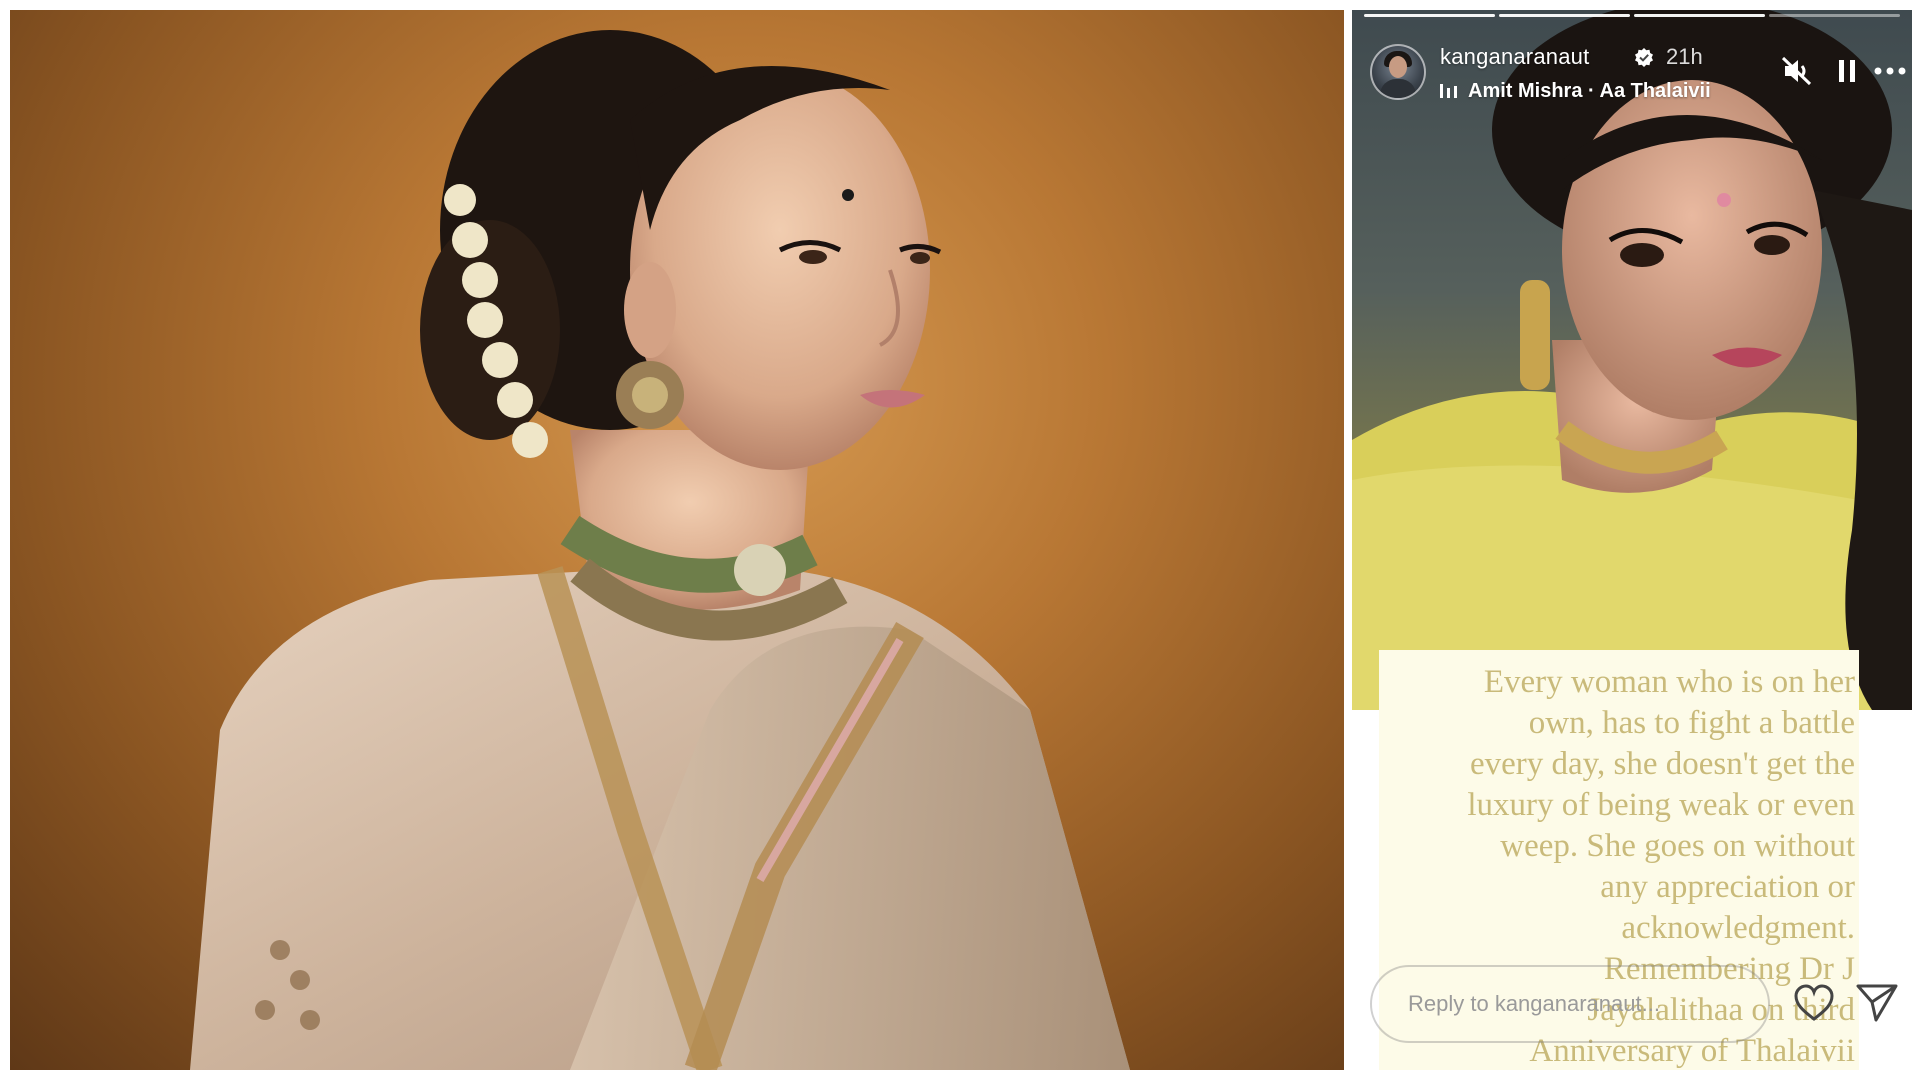  What do you see at coordinates (1514, 57) in the screenshot?
I see `username: kanganaranaut` at bounding box center [1514, 57].